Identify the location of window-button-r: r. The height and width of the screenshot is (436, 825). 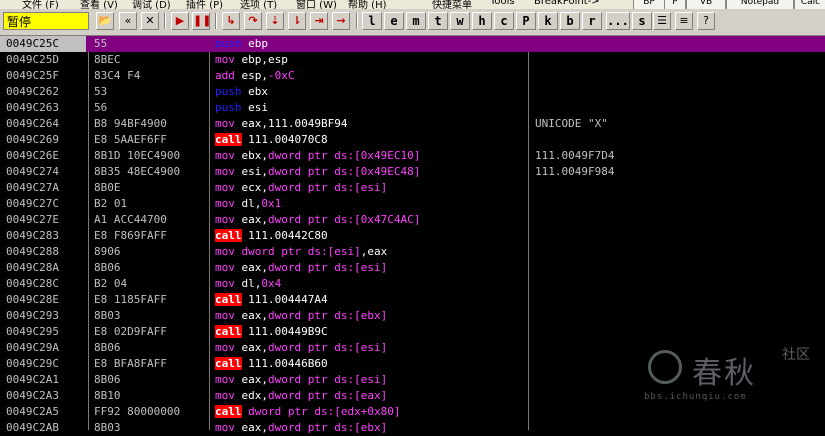
(592, 21).